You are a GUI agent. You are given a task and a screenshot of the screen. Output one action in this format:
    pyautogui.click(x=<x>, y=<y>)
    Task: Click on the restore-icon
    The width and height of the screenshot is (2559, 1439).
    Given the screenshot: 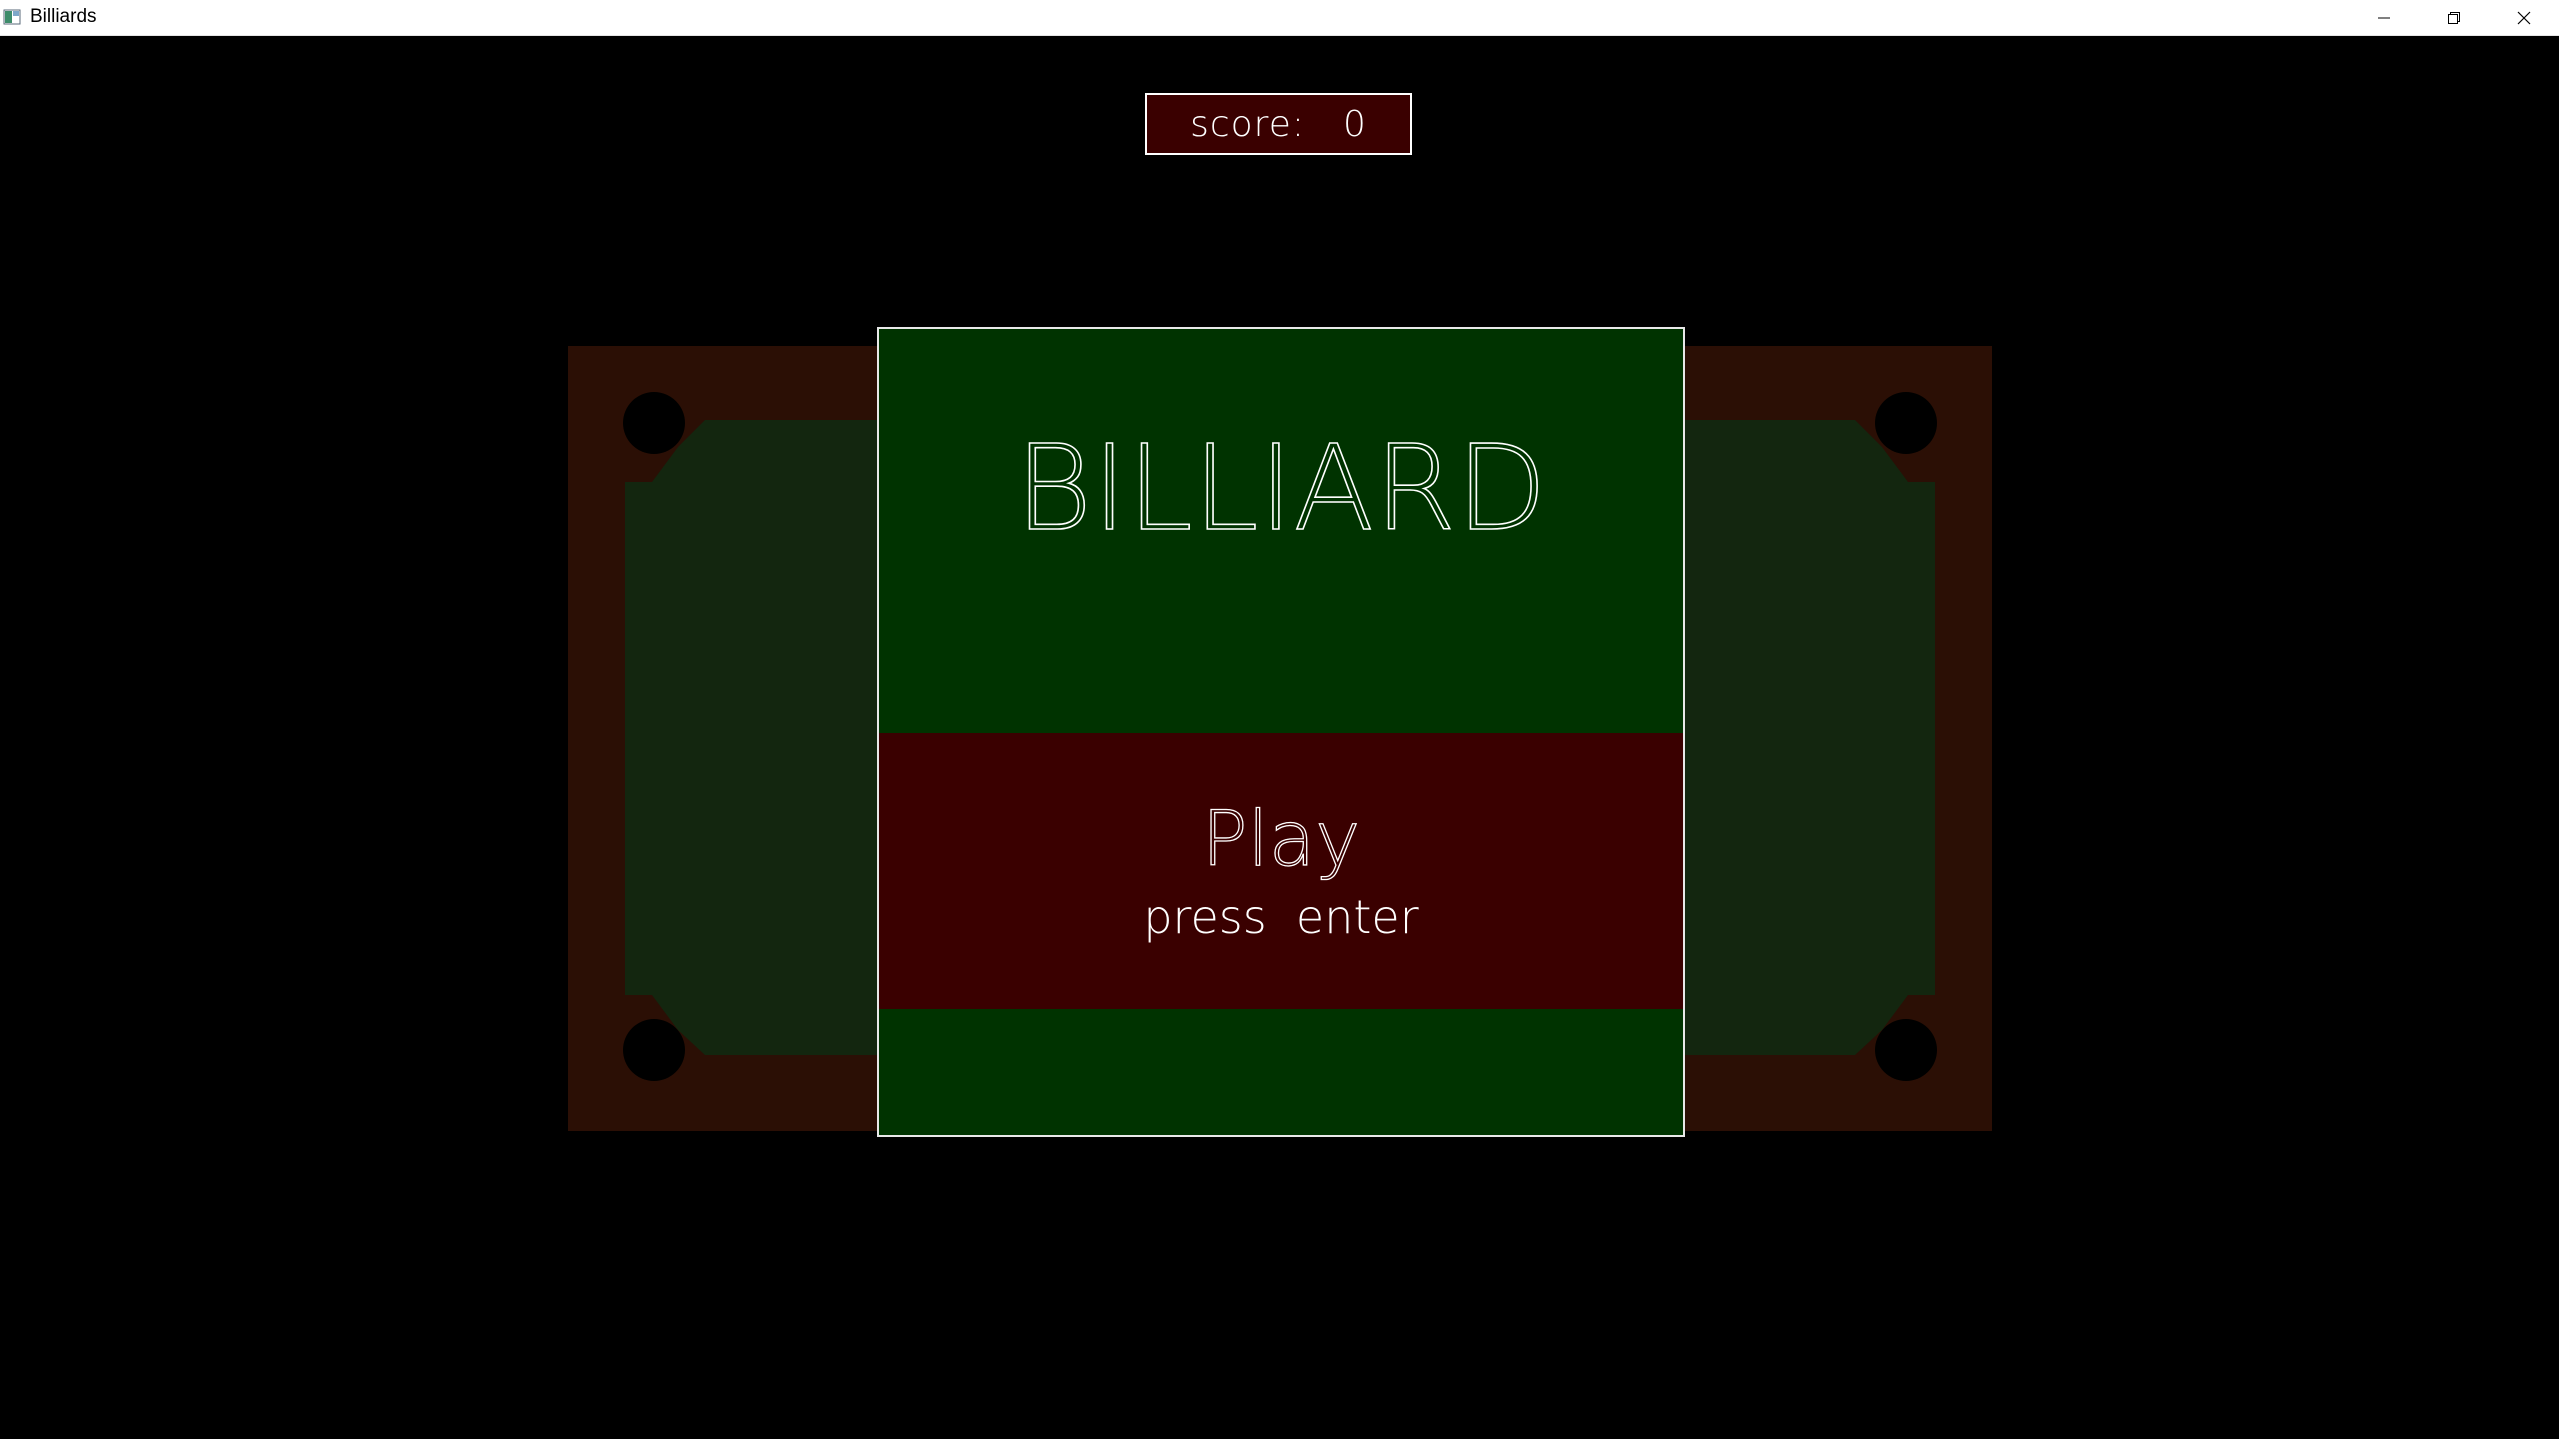 What is the action you would take?
    pyautogui.click(x=2454, y=17)
    